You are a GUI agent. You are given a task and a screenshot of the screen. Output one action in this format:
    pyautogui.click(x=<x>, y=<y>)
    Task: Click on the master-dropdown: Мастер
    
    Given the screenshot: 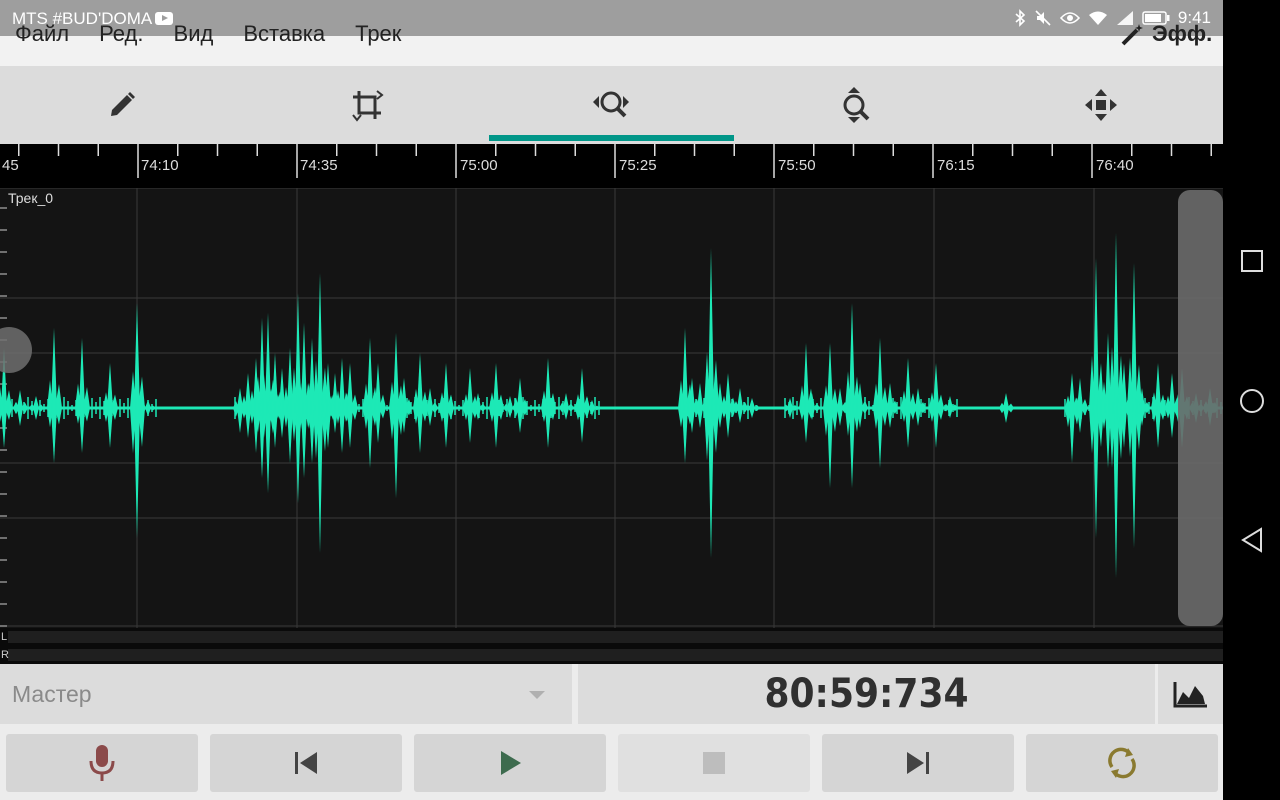 What is the action you would take?
    pyautogui.click(x=286, y=694)
    